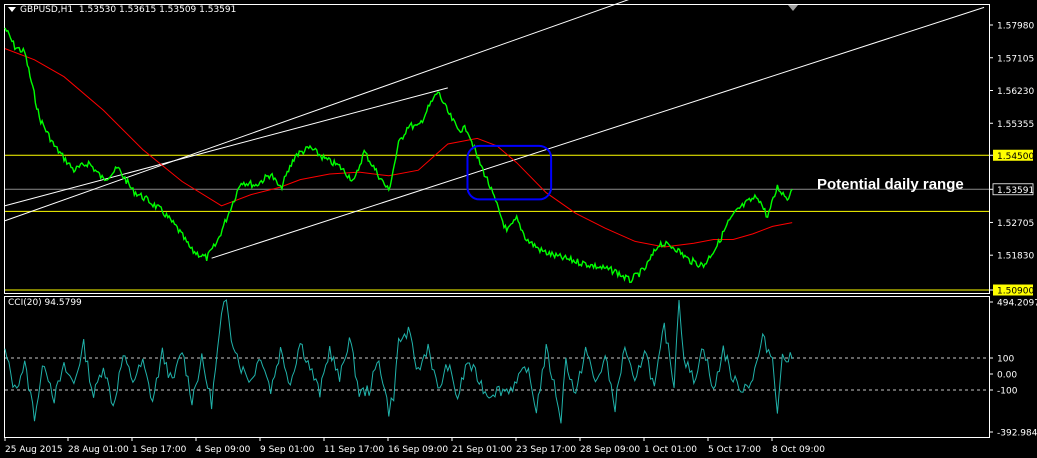  What do you see at coordinates (98, 450) in the screenshot?
I see `time-tick-label-1: 28 Aug 01:00` at bounding box center [98, 450].